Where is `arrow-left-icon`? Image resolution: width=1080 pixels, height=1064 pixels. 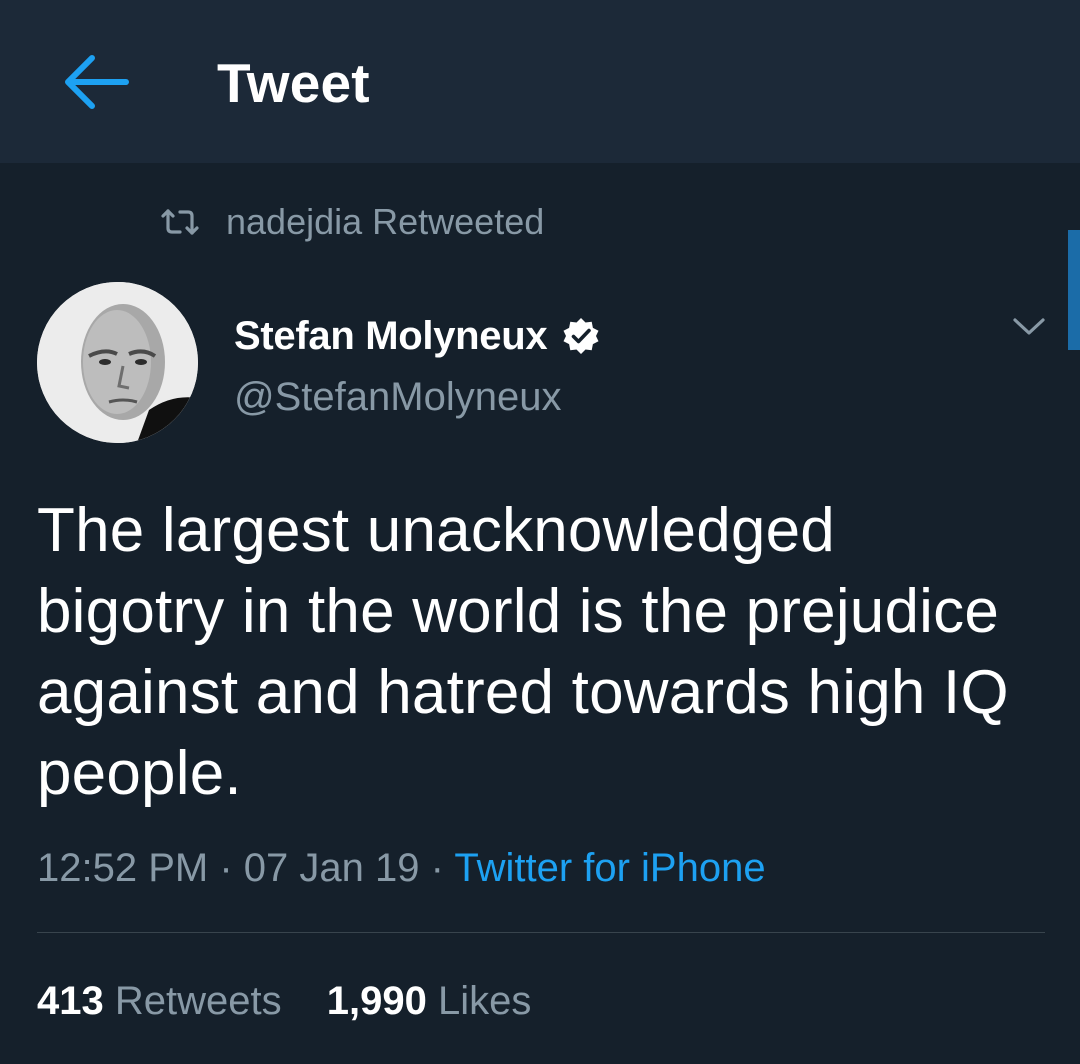
arrow-left-icon is located at coordinates (97, 82).